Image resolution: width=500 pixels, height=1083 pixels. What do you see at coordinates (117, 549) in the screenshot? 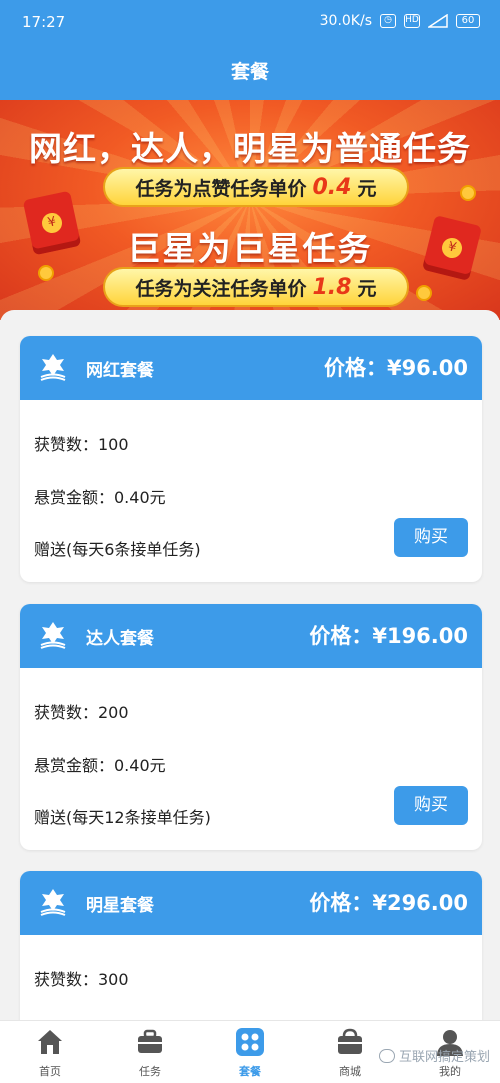
I see `package-bonus: 赠送(每天6条接单任务)` at bounding box center [117, 549].